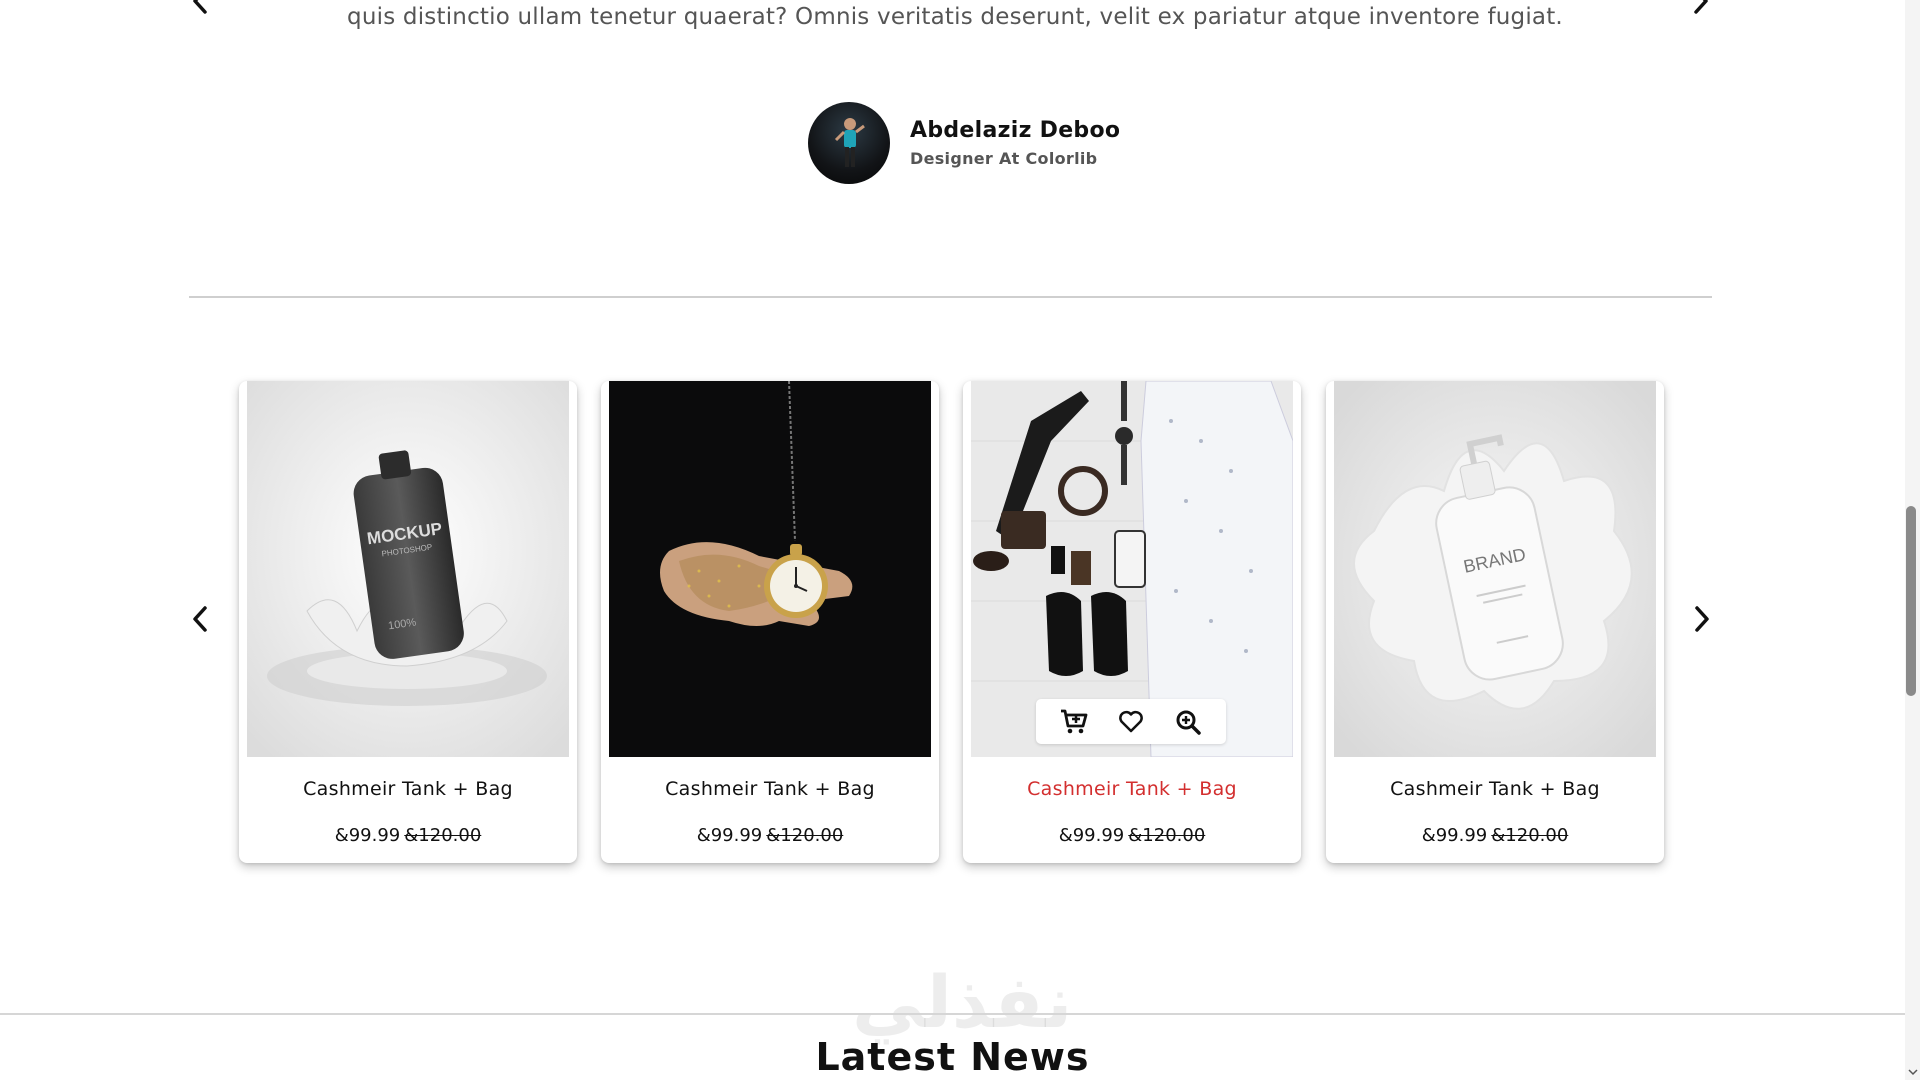  I want to click on carousel-next-arrow, so click(1702, 619).